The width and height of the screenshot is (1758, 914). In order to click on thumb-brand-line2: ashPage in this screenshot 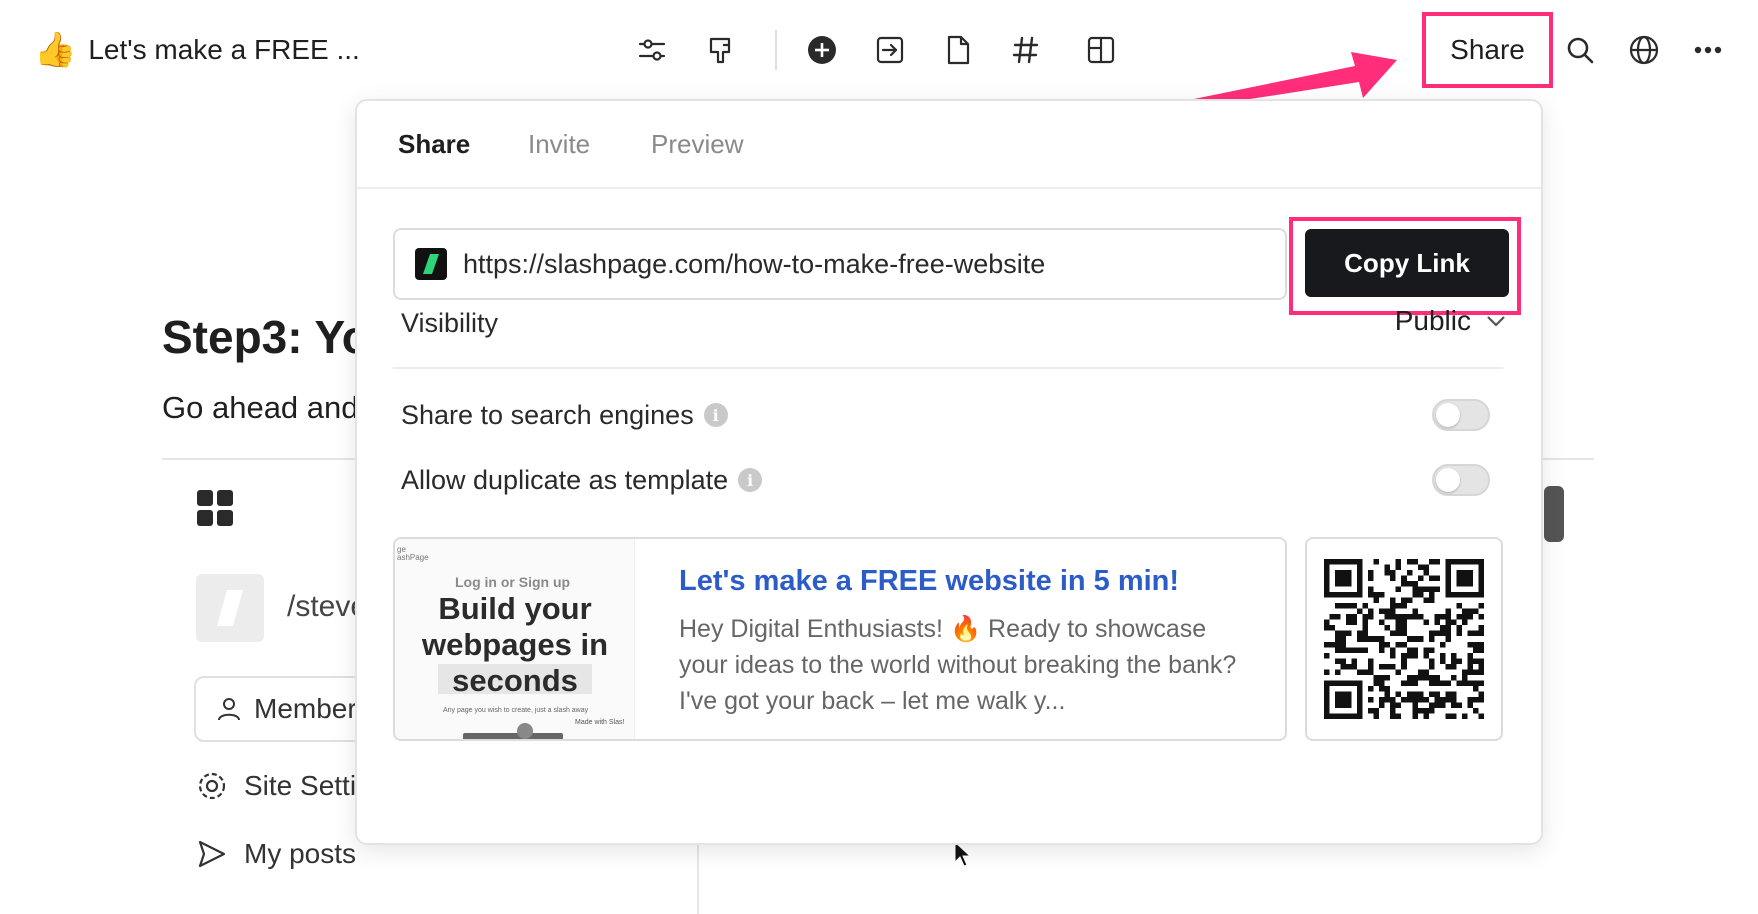, I will do `click(413, 557)`.